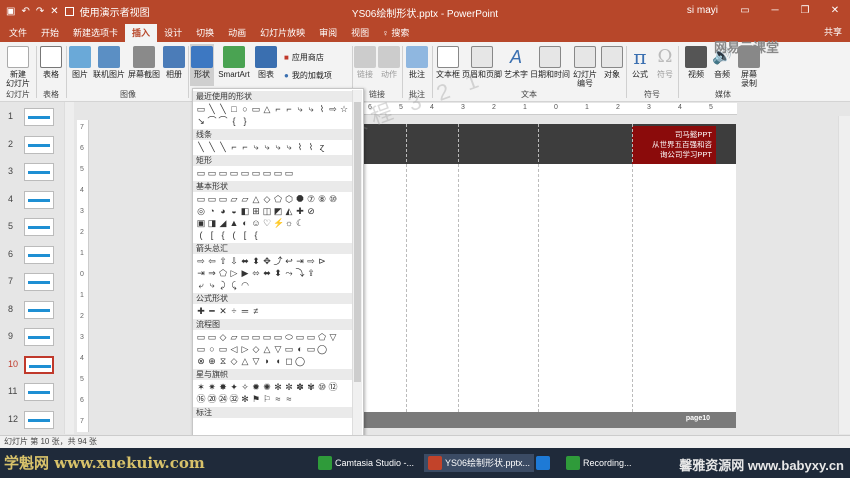 This screenshot has width=850, height=478. I want to click on shape-icon: ⬭, so click(289, 337).